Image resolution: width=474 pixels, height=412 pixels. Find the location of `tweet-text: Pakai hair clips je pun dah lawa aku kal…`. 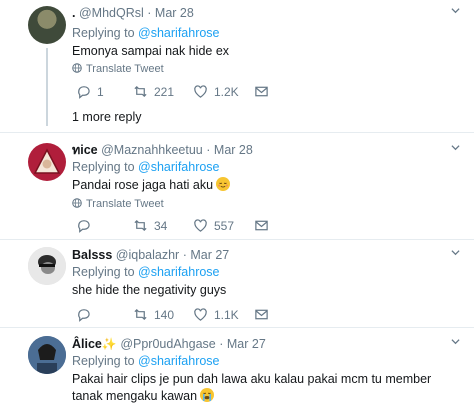

tweet-text: Pakai hair clips je pun dah lawa aku kal… is located at coordinates (258, 388).